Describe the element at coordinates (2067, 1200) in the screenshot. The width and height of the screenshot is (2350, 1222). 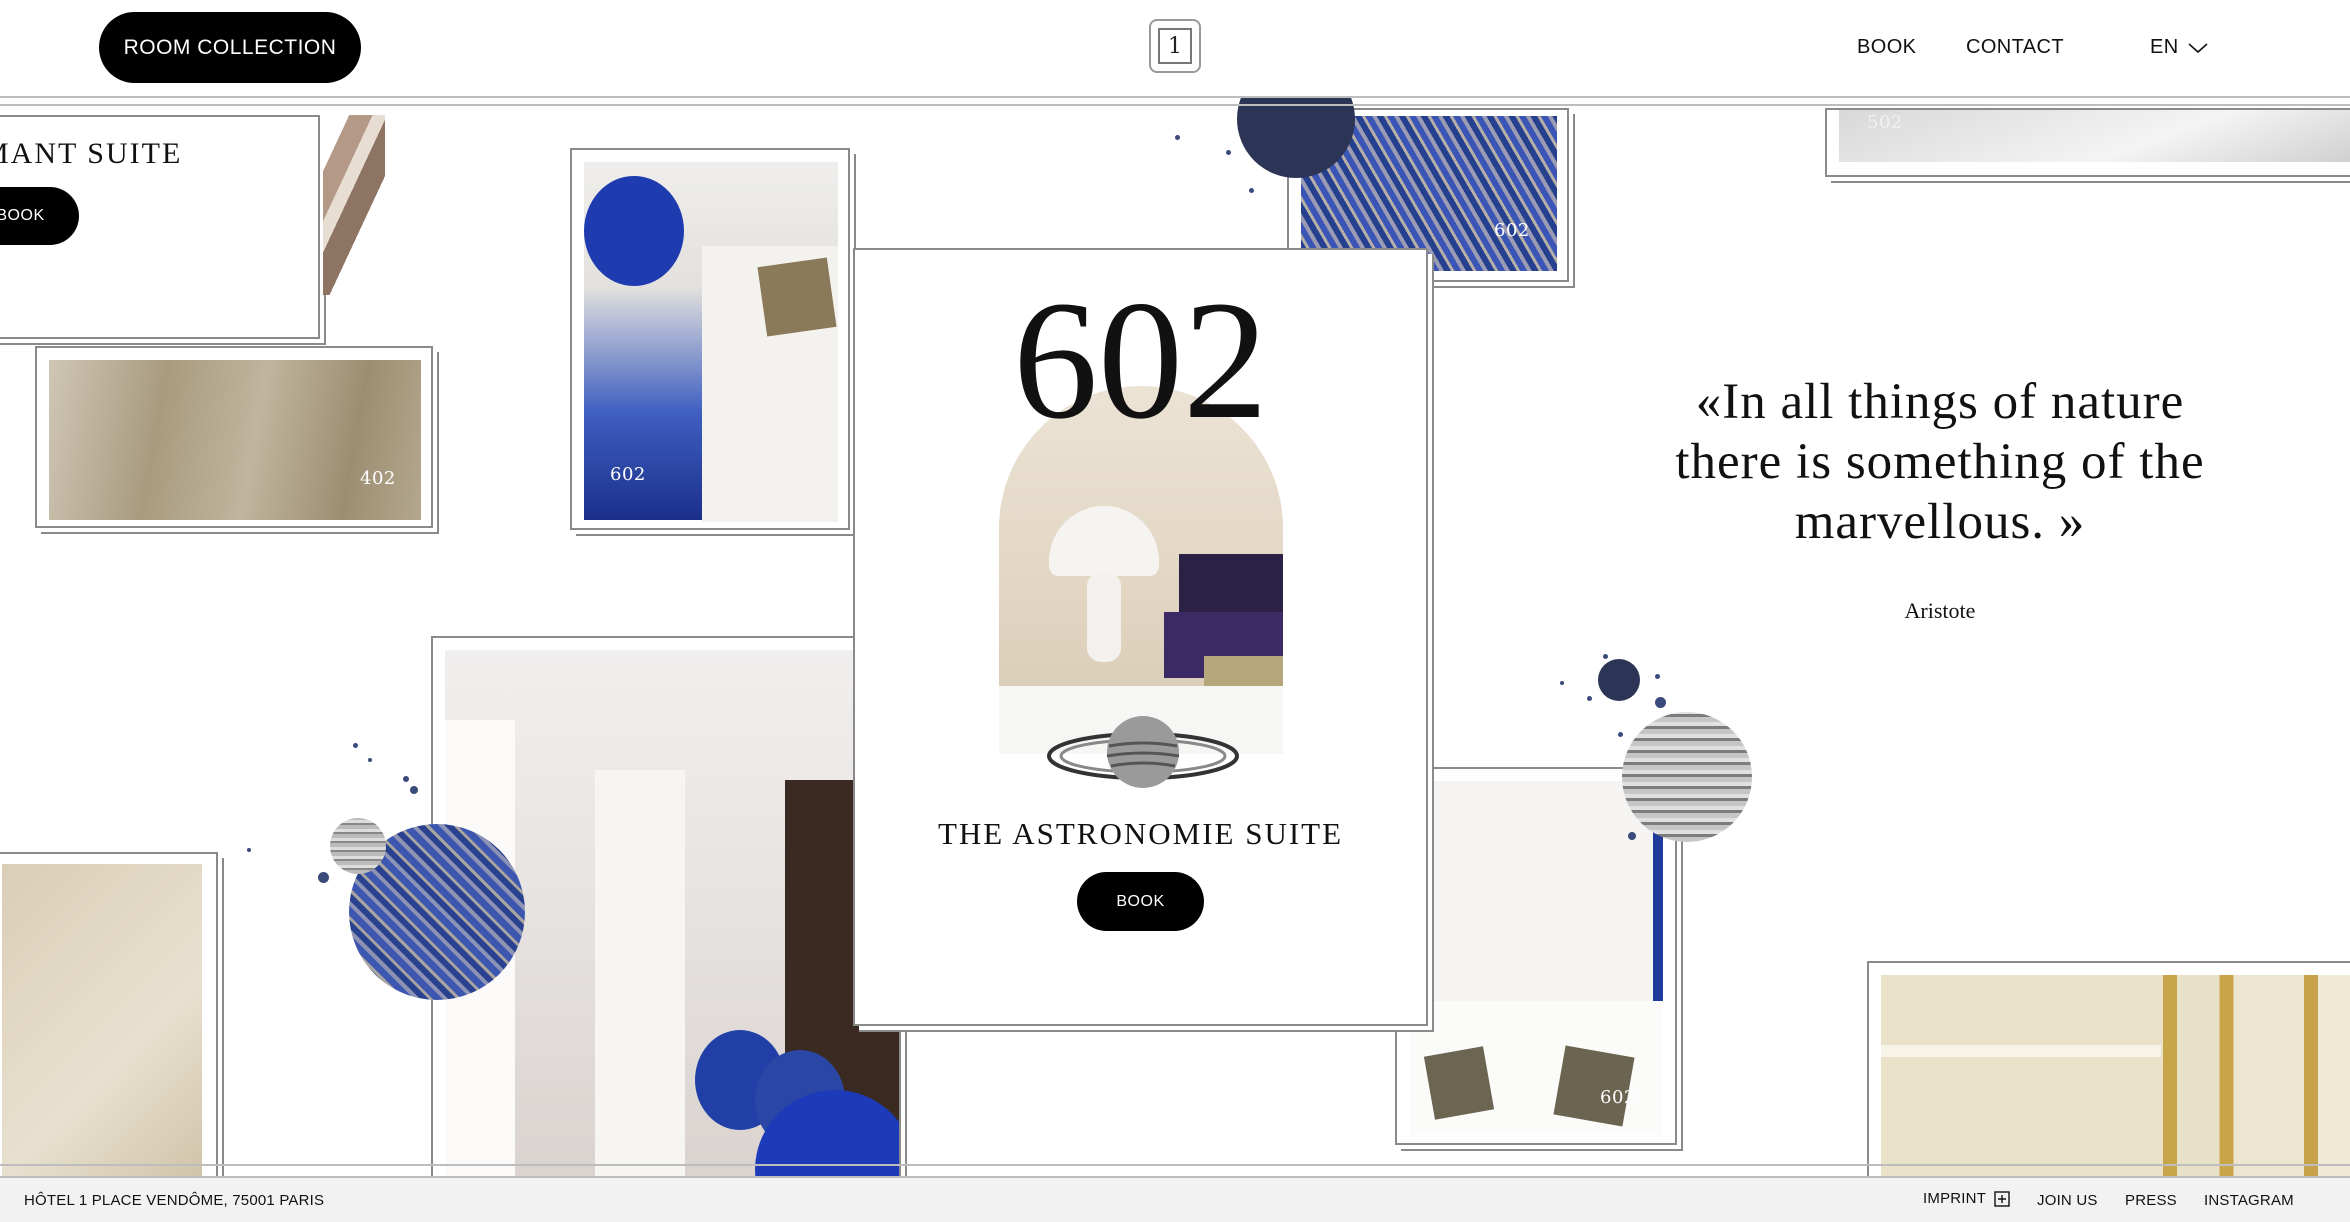
I see `footer-join-us-link: JOIN US` at that location.